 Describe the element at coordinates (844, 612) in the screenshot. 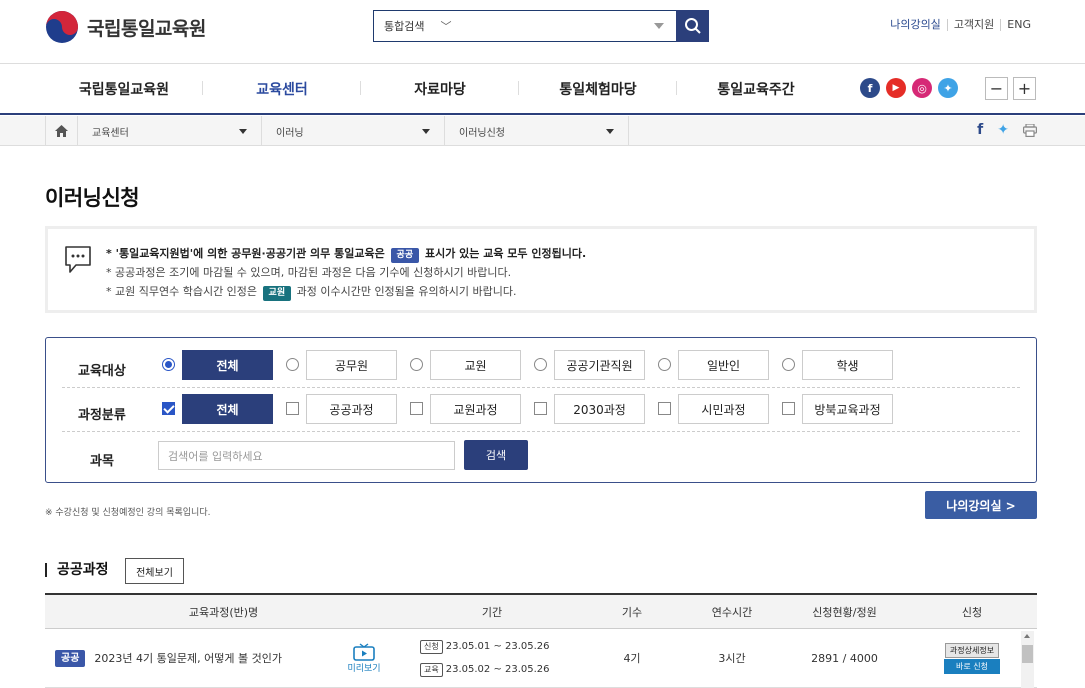

I see `header-status: 신청현황/정원` at that location.